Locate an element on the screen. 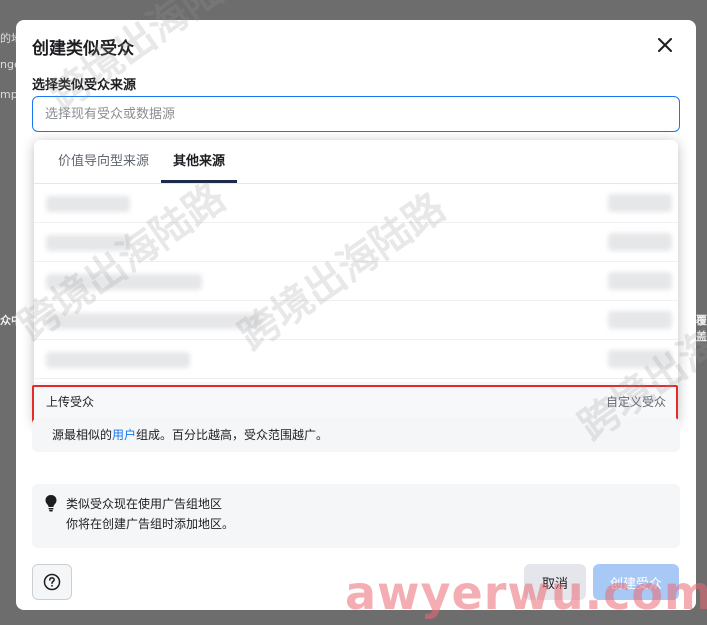 This screenshot has height=625, width=707. tab-value-based-sources: 价值导向型来源 is located at coordinates (103, 161).